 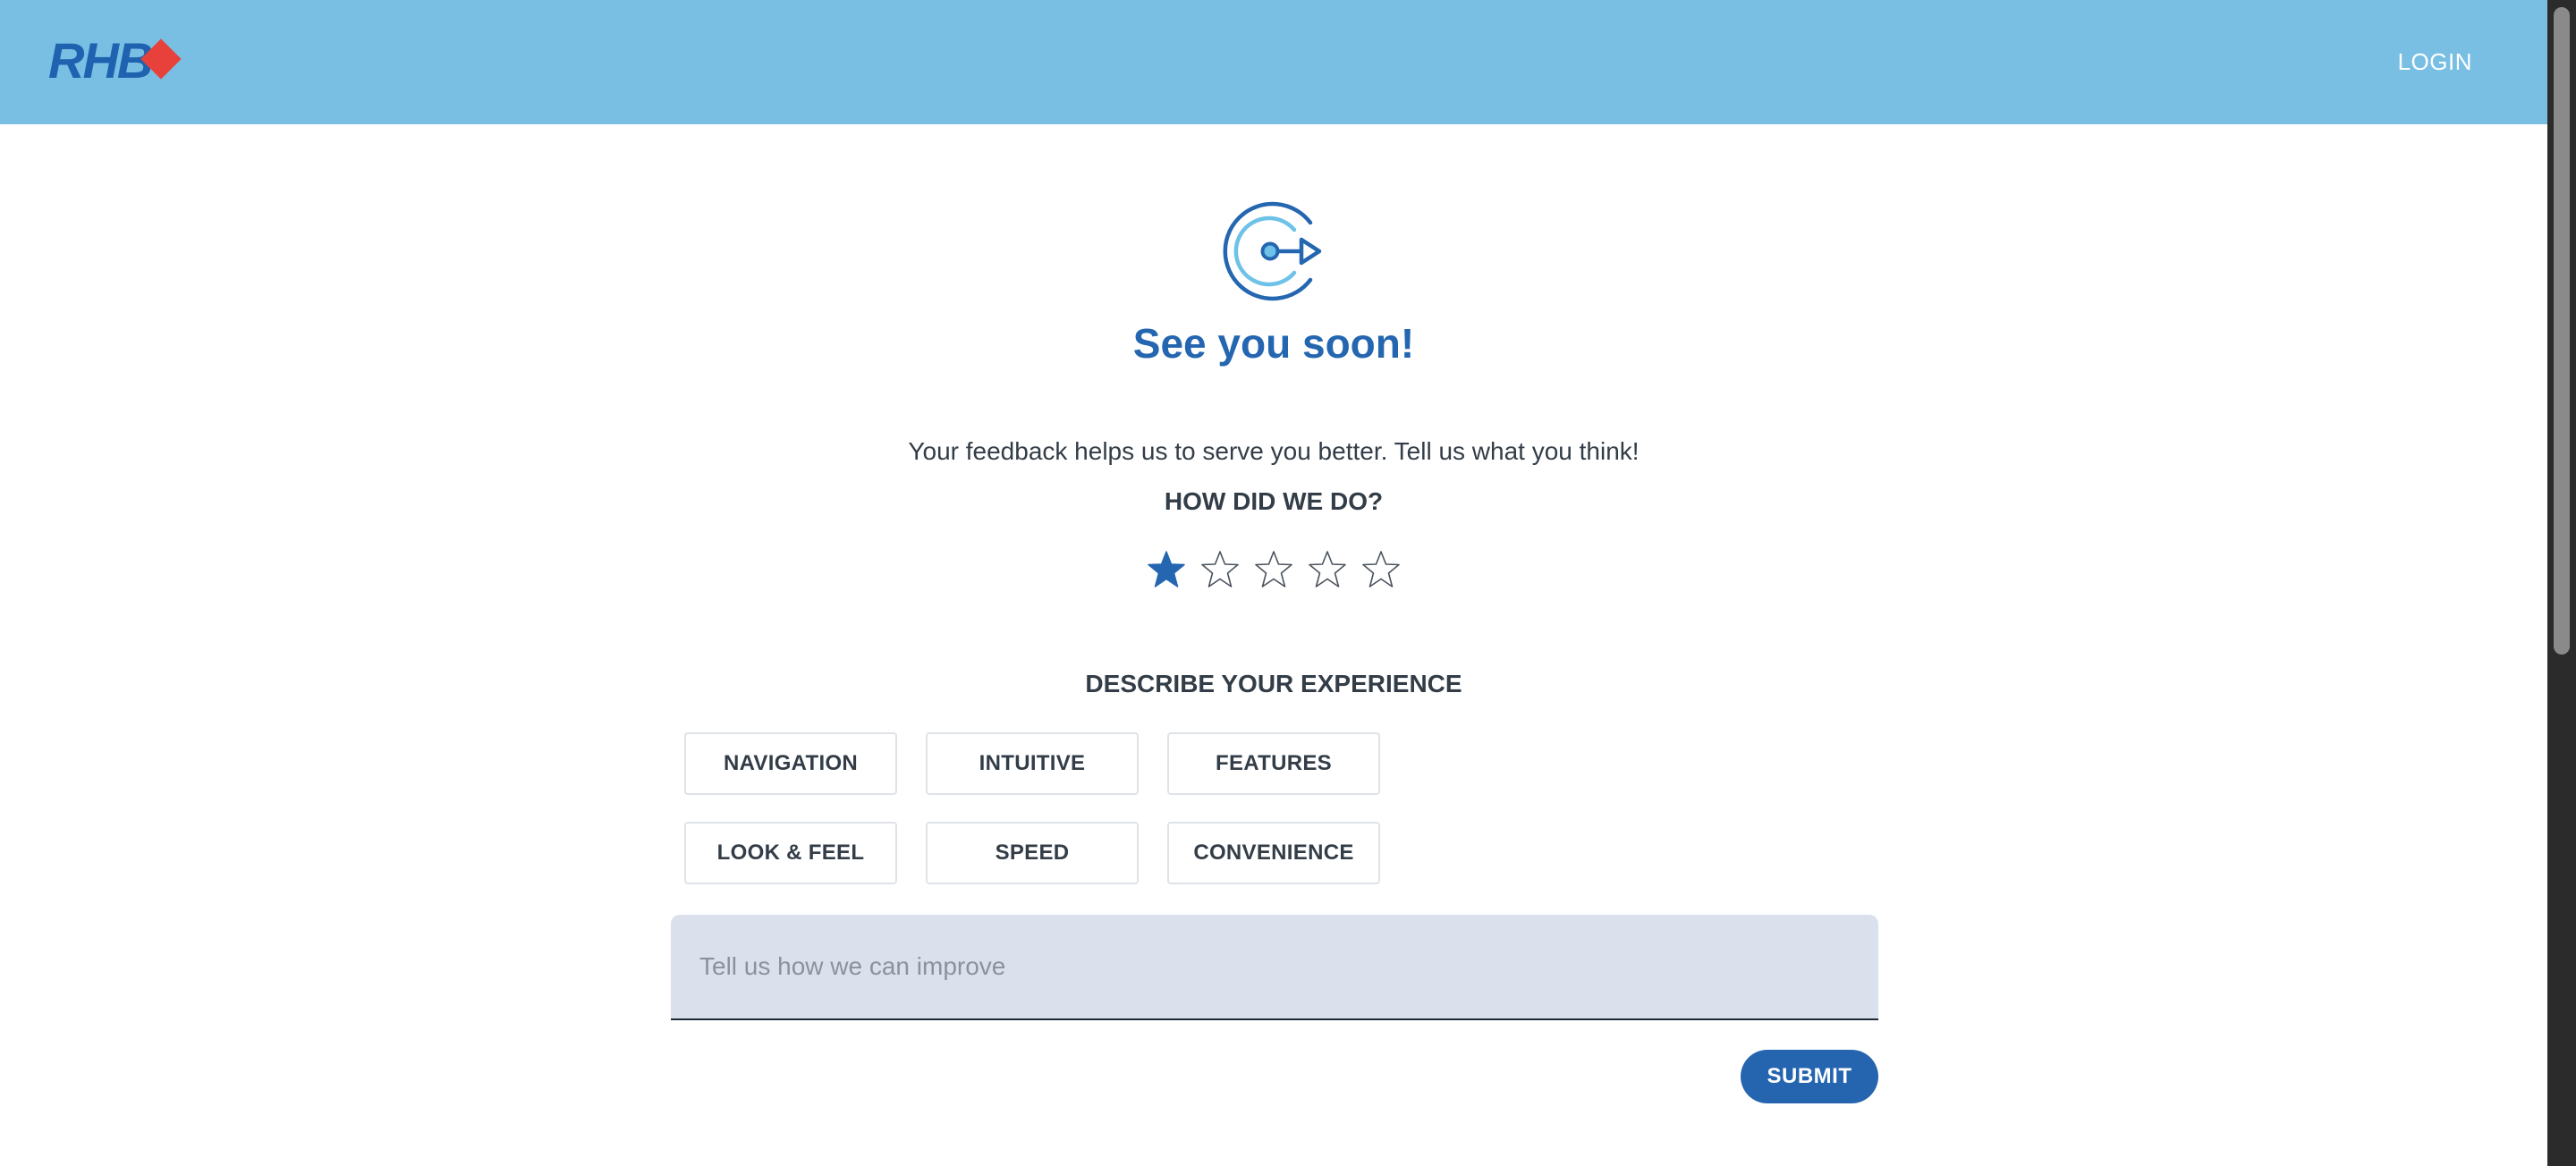 What do you see at coordinates (1273, 763) in the screenshot?
I see `chip-features: FEATURES` at bounding box center [1273, 763].